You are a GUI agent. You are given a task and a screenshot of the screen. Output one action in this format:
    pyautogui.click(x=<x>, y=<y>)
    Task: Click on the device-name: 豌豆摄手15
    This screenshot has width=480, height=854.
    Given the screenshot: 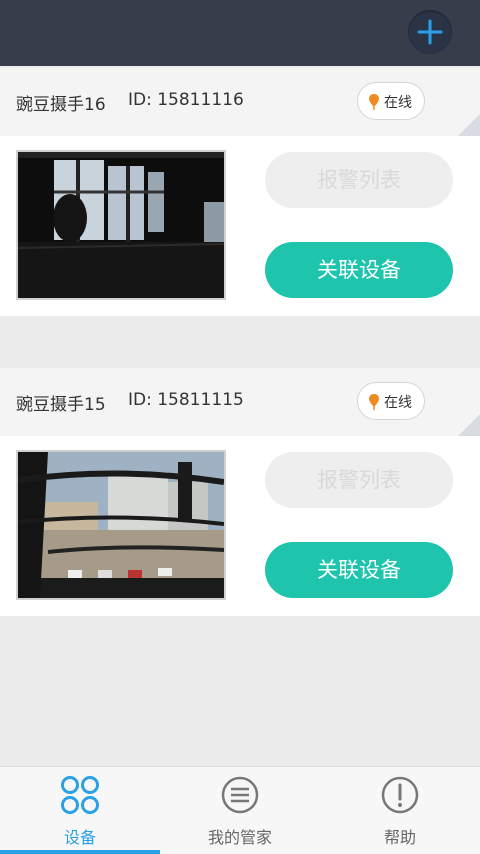 What is the action you would take?
    pyautogui.click(x=61, y=405)
    